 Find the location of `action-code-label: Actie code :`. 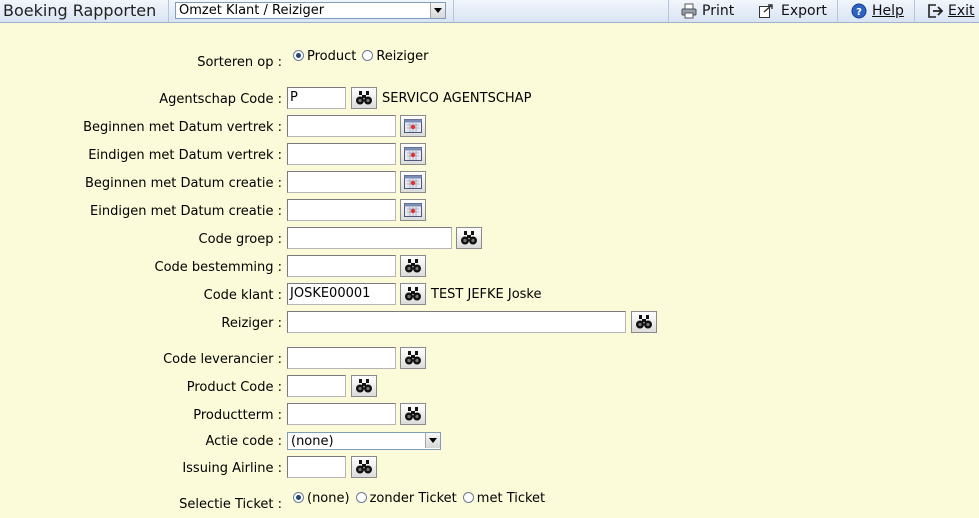

action-code-label: Actie code : is located at coordinates (243, 441).